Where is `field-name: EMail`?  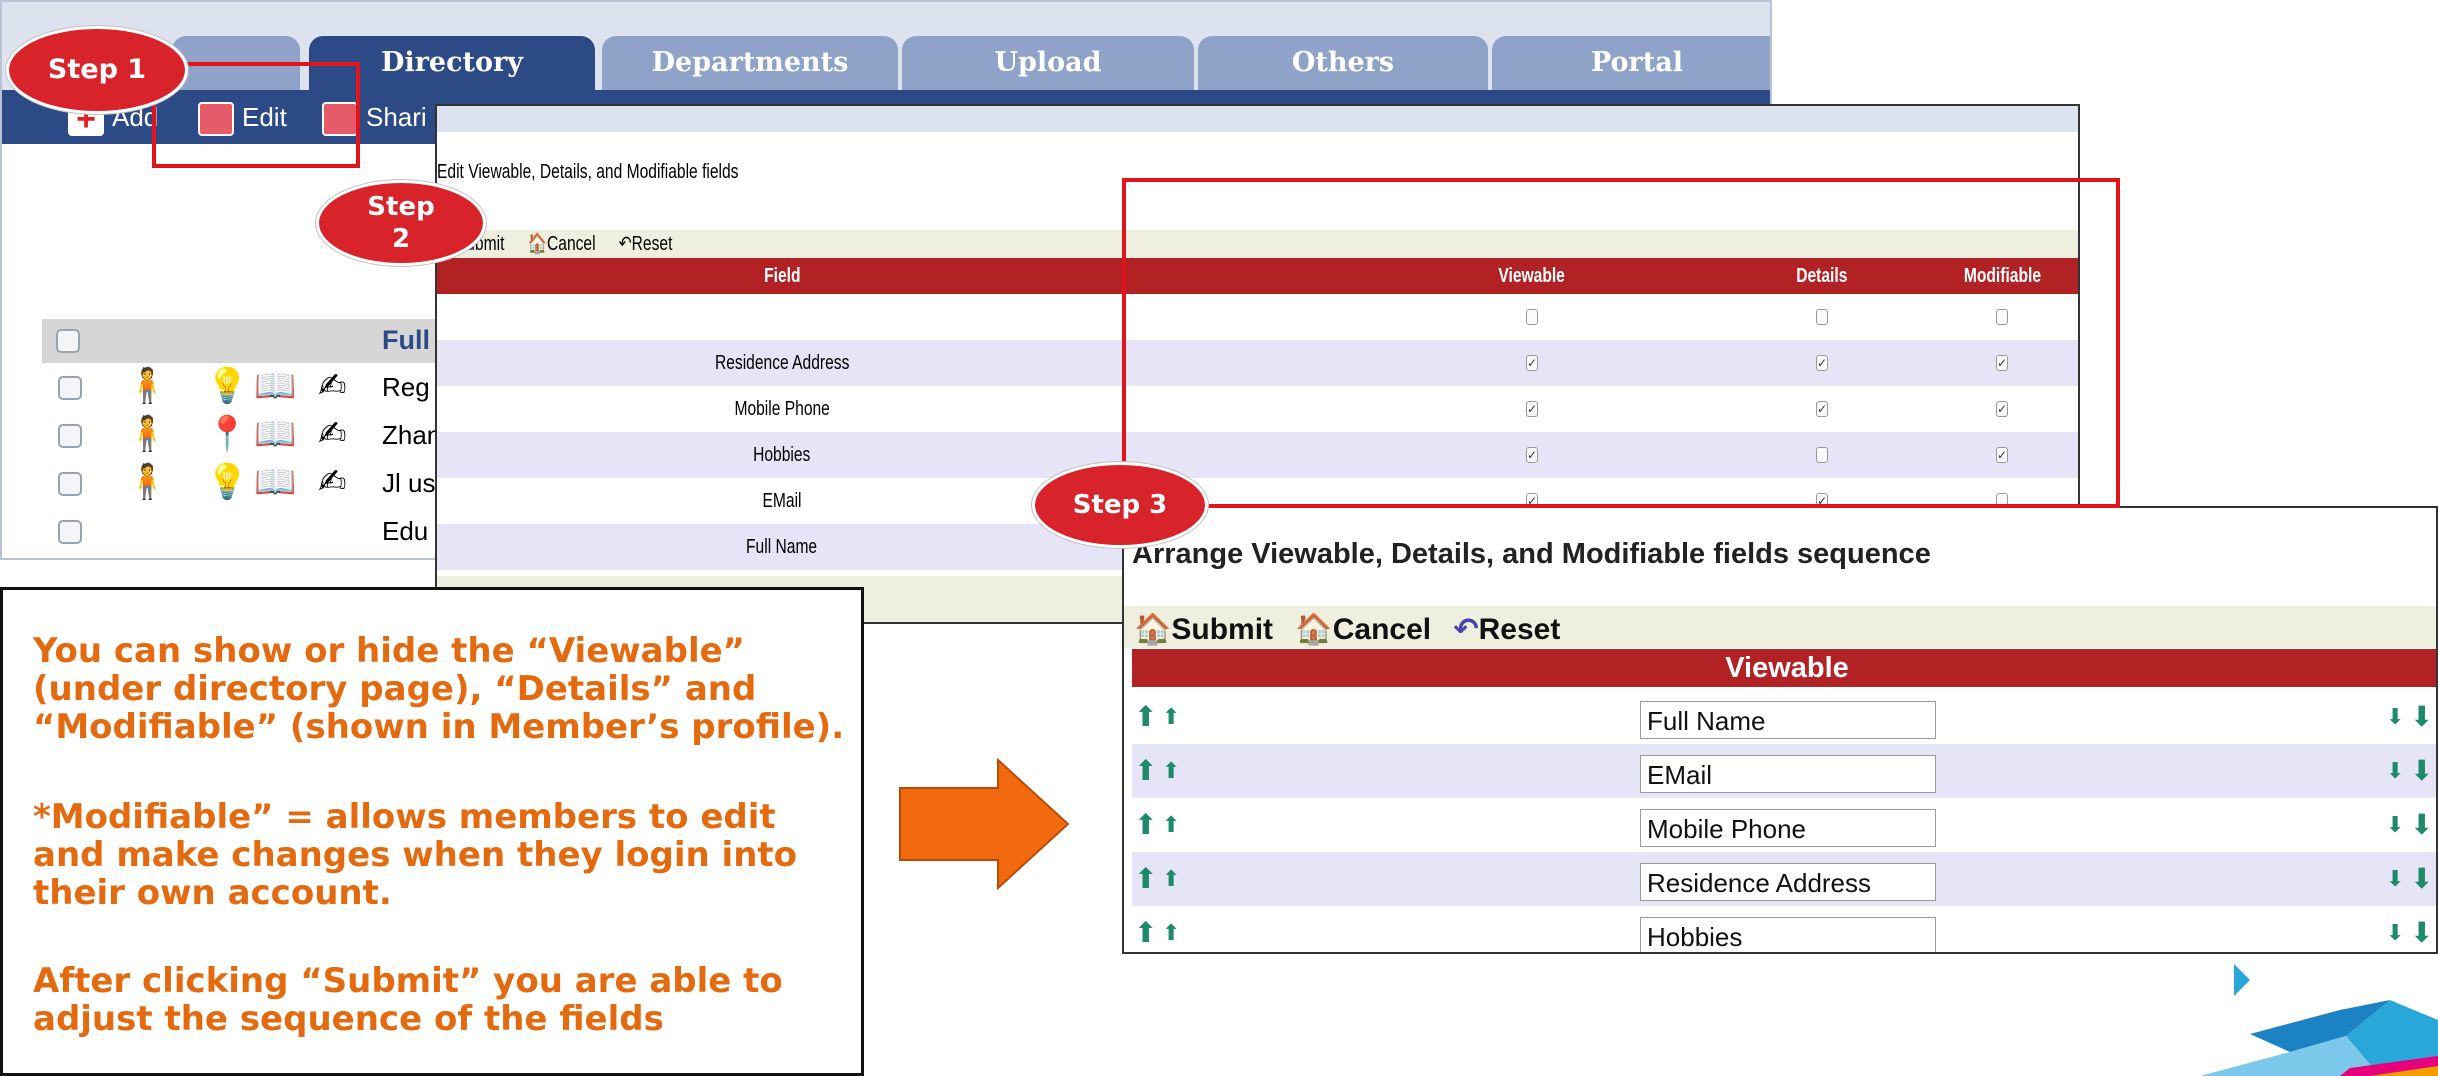
field-name: EMail is located at coordinates (782, 500).